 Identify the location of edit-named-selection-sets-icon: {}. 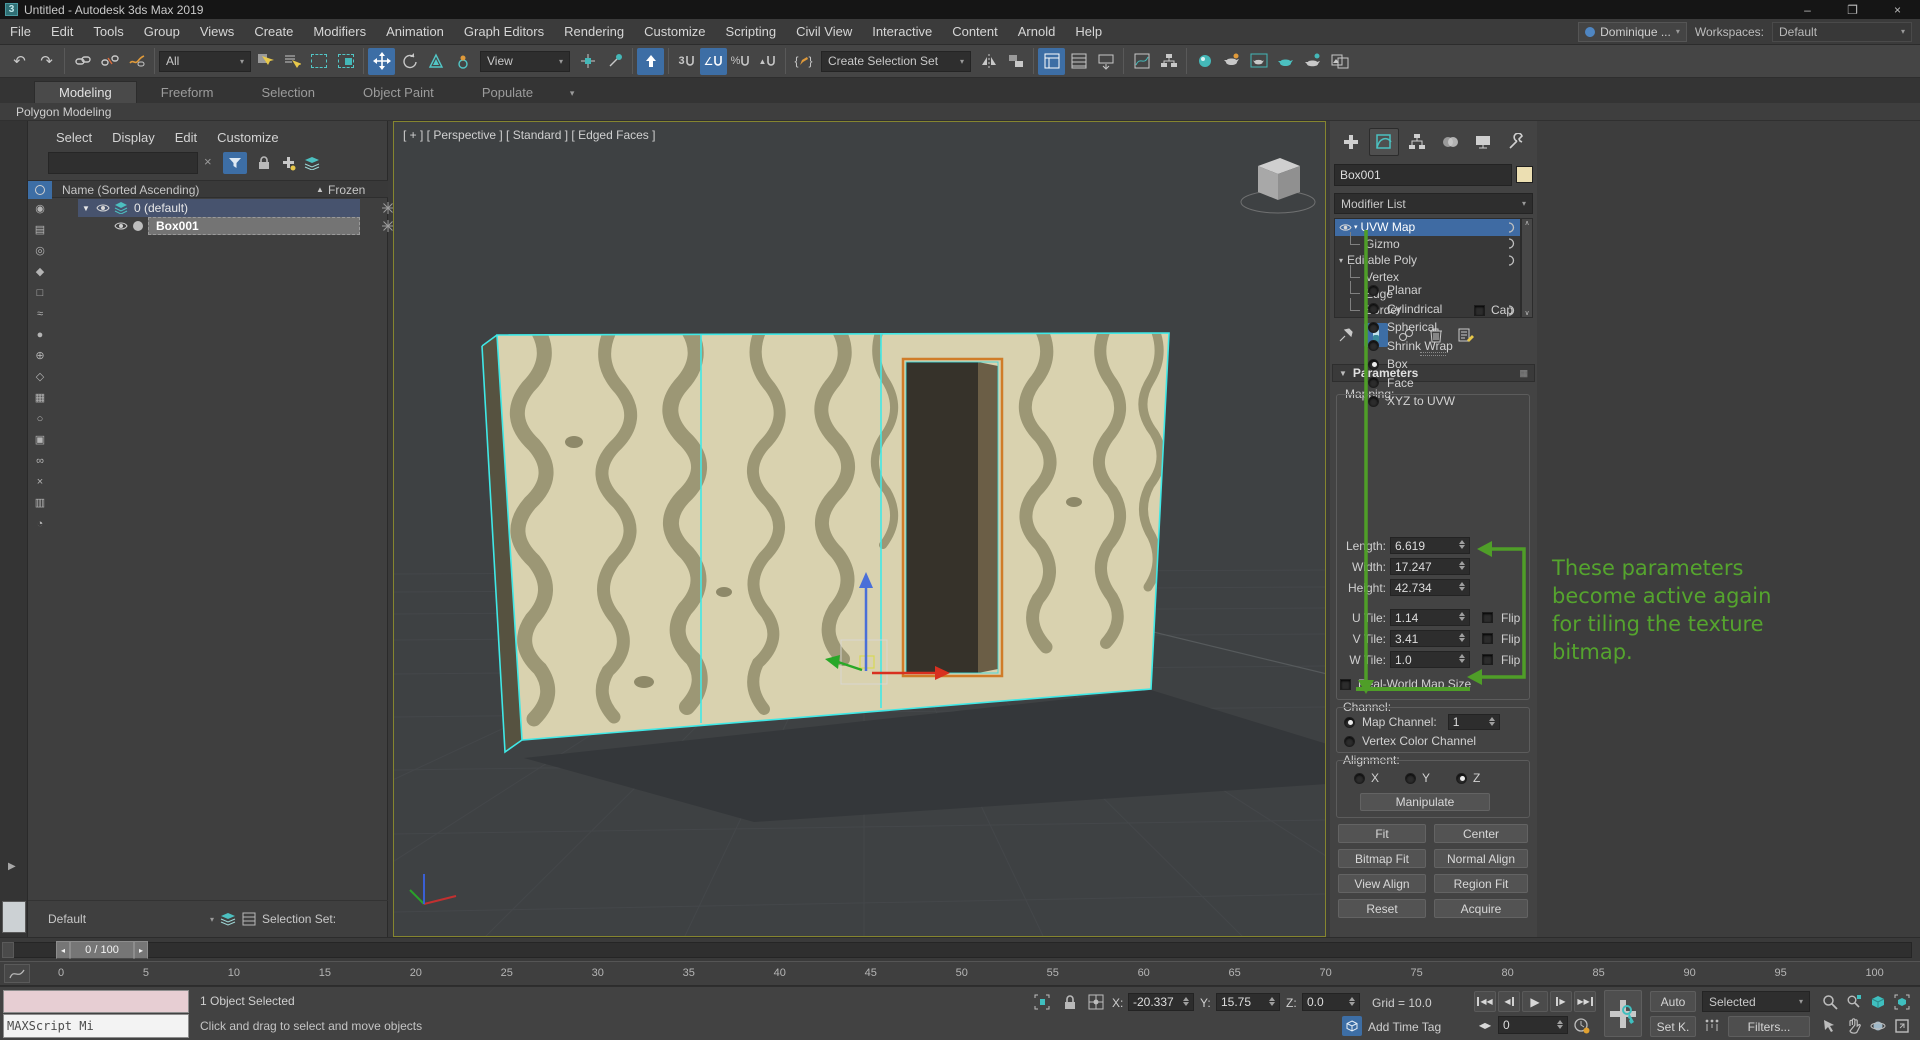
(803, 61).